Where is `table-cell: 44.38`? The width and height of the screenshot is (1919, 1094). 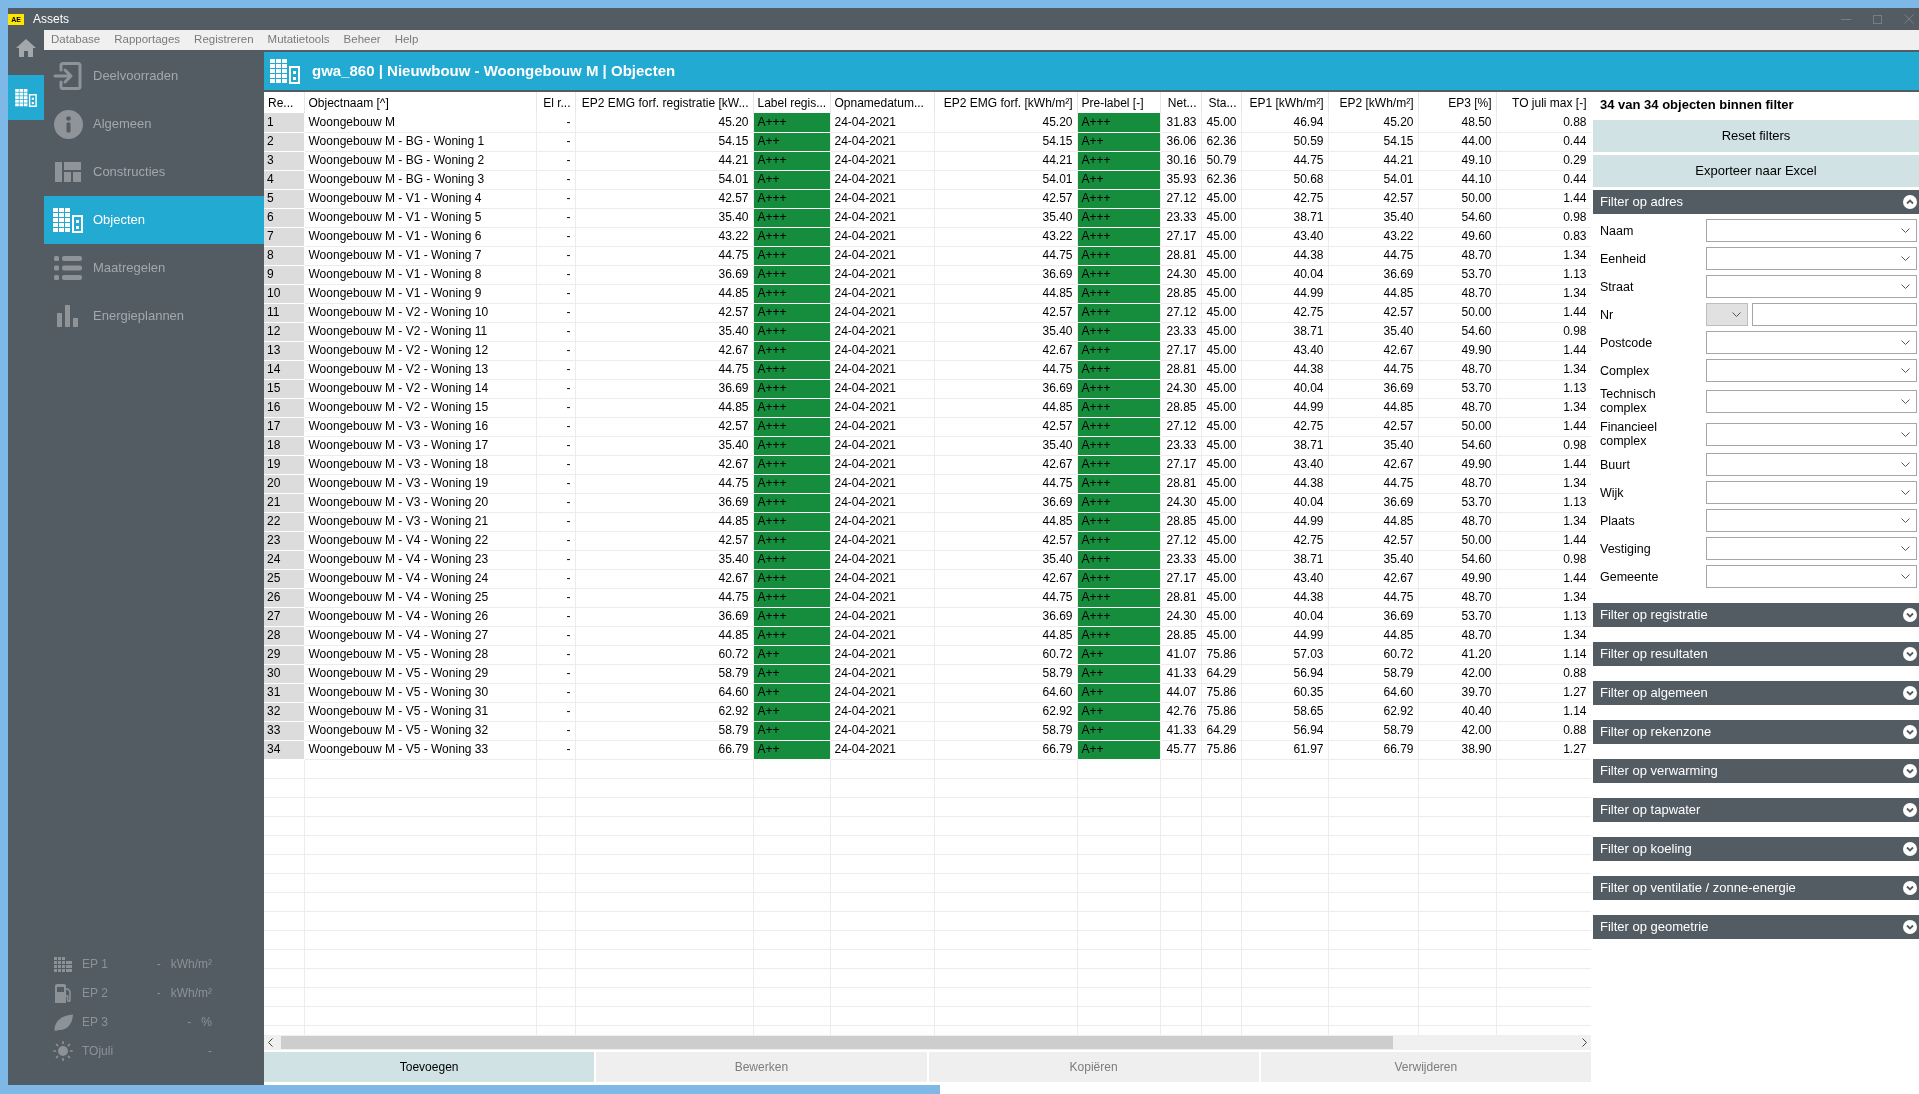
table-cell: 44.38 is located at coordinates (1284, 369).